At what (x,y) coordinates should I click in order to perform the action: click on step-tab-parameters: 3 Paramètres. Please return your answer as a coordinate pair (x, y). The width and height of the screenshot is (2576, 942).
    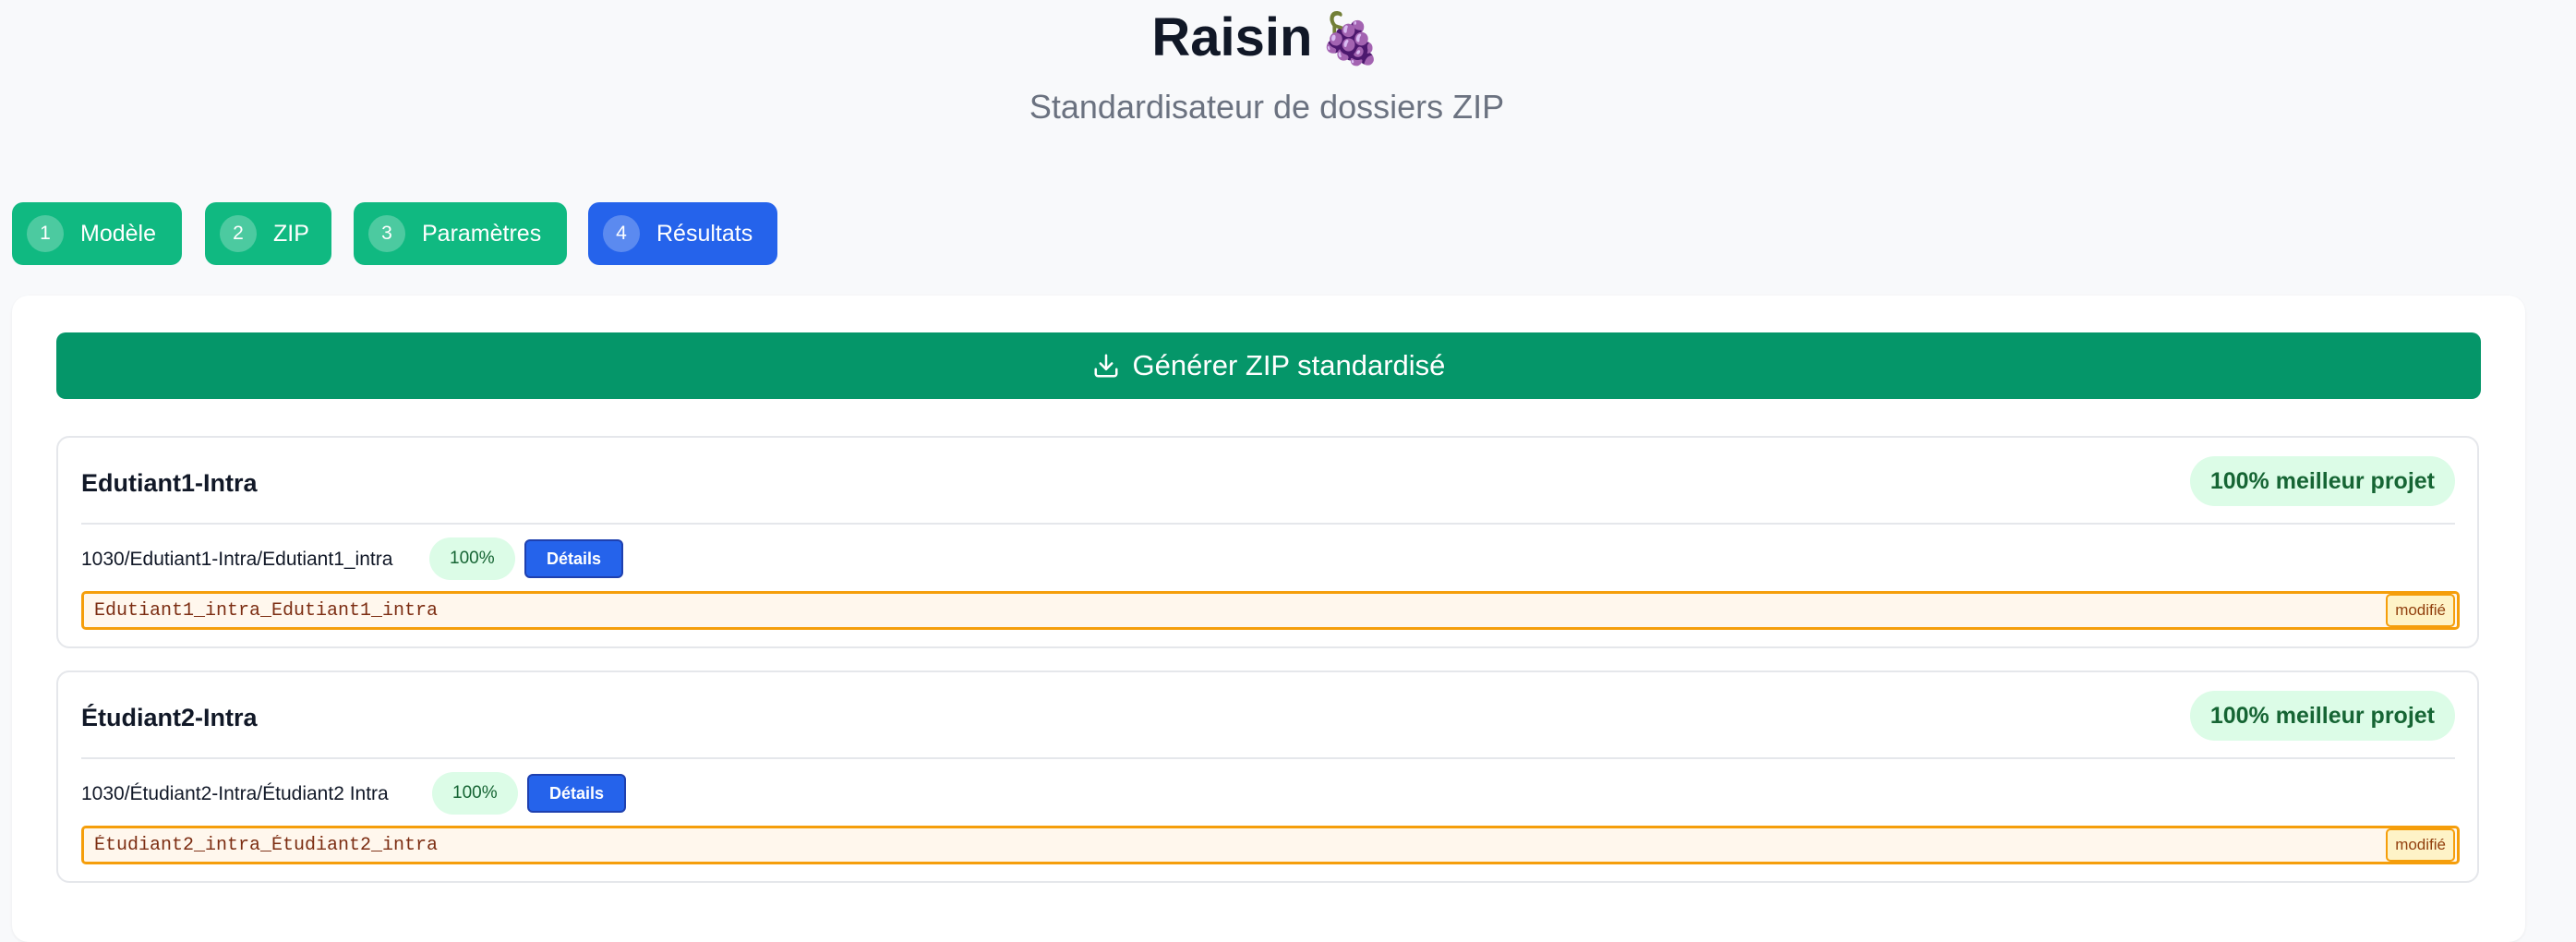
    Looking at the image, I should click on (460, 234).